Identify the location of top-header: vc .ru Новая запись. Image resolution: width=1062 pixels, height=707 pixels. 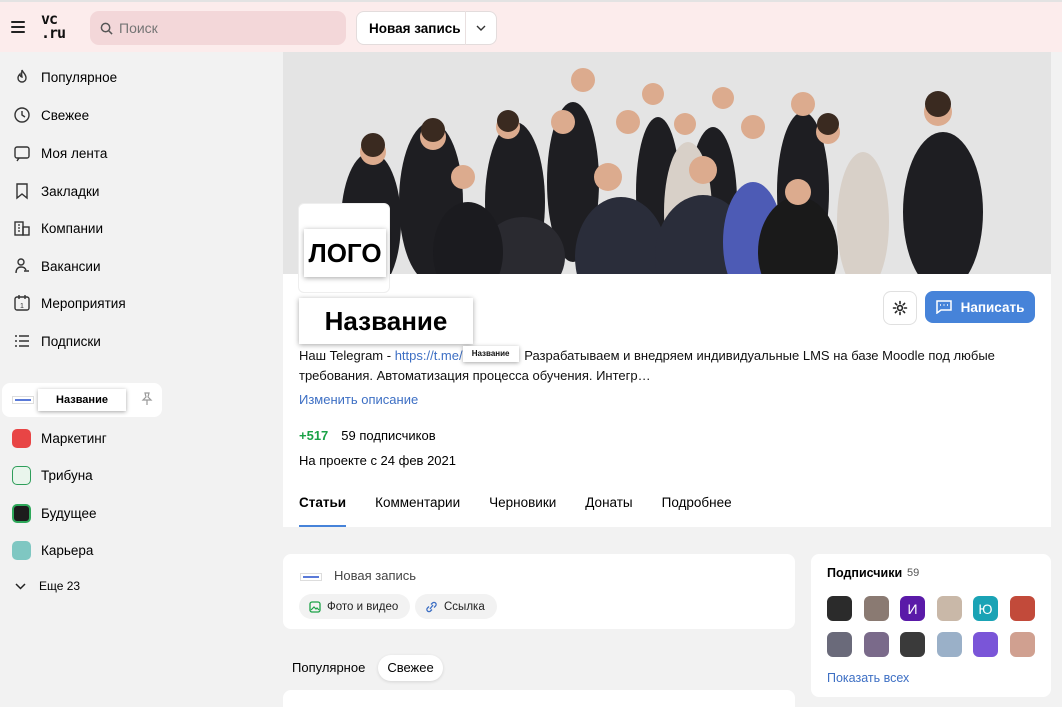
(531, 26).